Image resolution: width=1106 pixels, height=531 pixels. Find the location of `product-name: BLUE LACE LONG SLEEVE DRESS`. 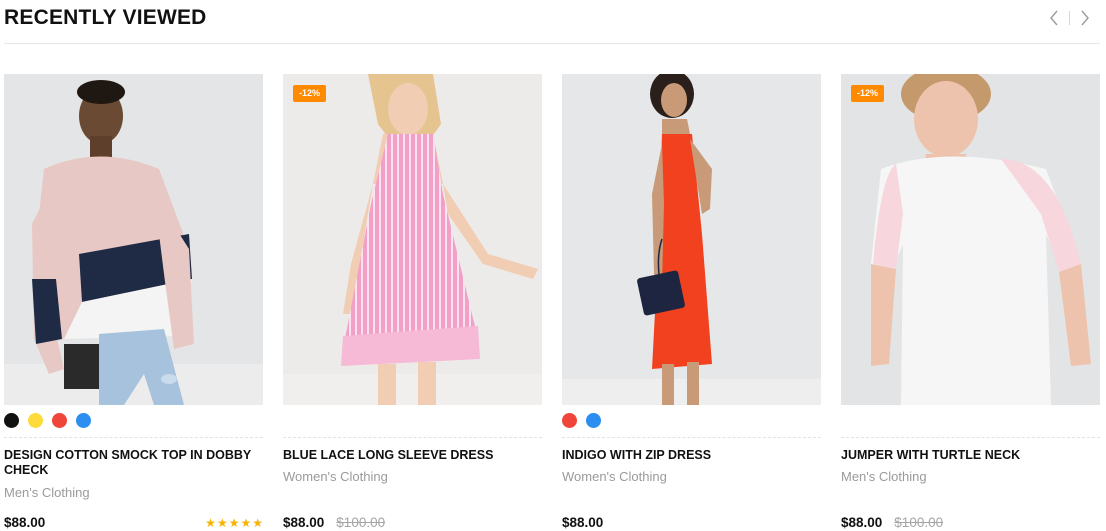

product-name: BLUE LACE LONG SLEEVE DRESS is located at coordinates (408, 455).